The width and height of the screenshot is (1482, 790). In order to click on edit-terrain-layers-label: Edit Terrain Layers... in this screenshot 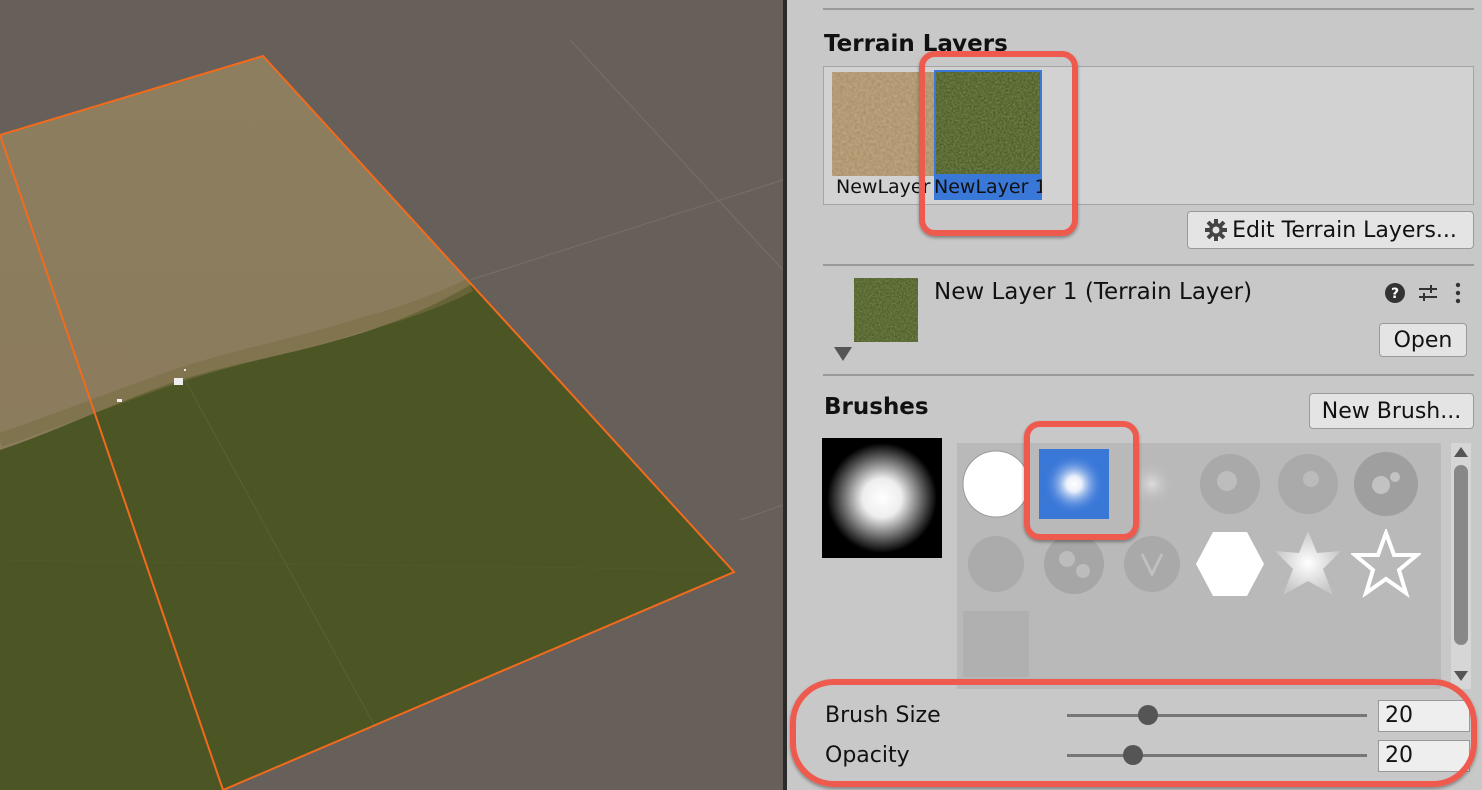, I will do `click(1344, 230)`.